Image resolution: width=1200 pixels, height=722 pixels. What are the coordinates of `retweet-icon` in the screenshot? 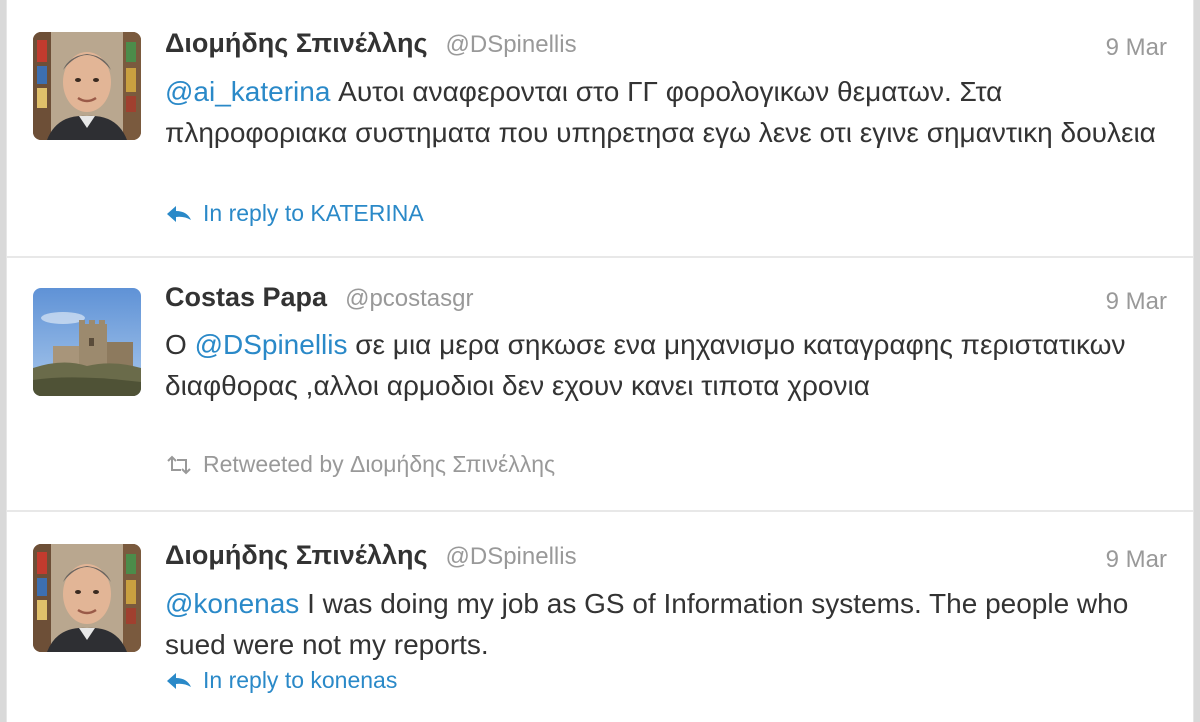 It's located at (179, 464).